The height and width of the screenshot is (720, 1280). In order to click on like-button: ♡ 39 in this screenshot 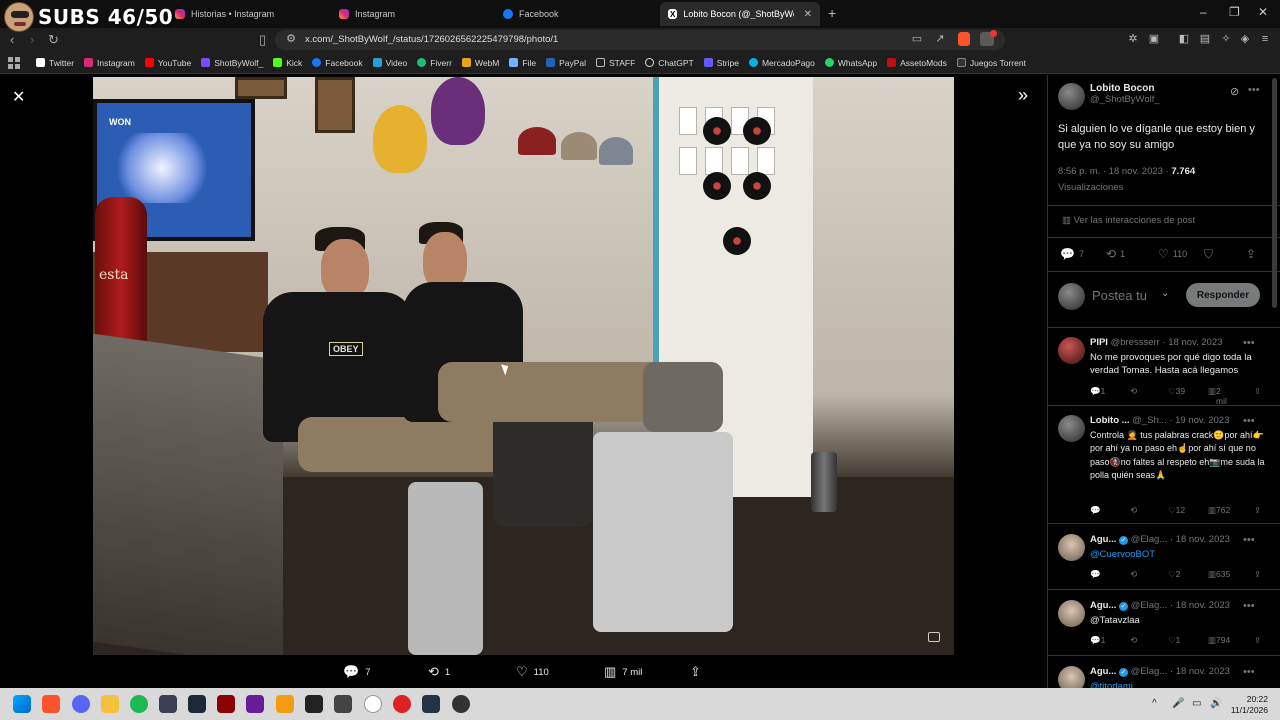, I will do `click(1176, 391)`.